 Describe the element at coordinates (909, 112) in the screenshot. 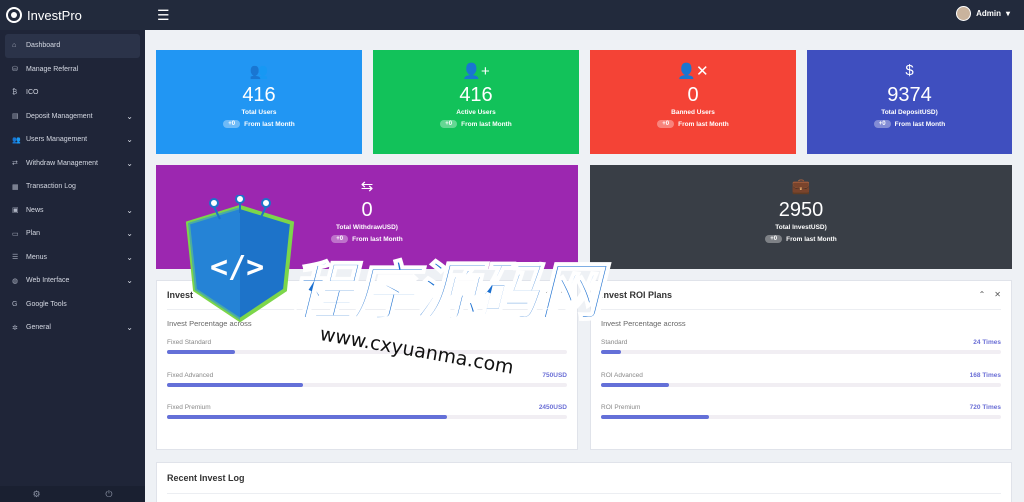

I see `stat-label: Total DepositUSD)` at that location.